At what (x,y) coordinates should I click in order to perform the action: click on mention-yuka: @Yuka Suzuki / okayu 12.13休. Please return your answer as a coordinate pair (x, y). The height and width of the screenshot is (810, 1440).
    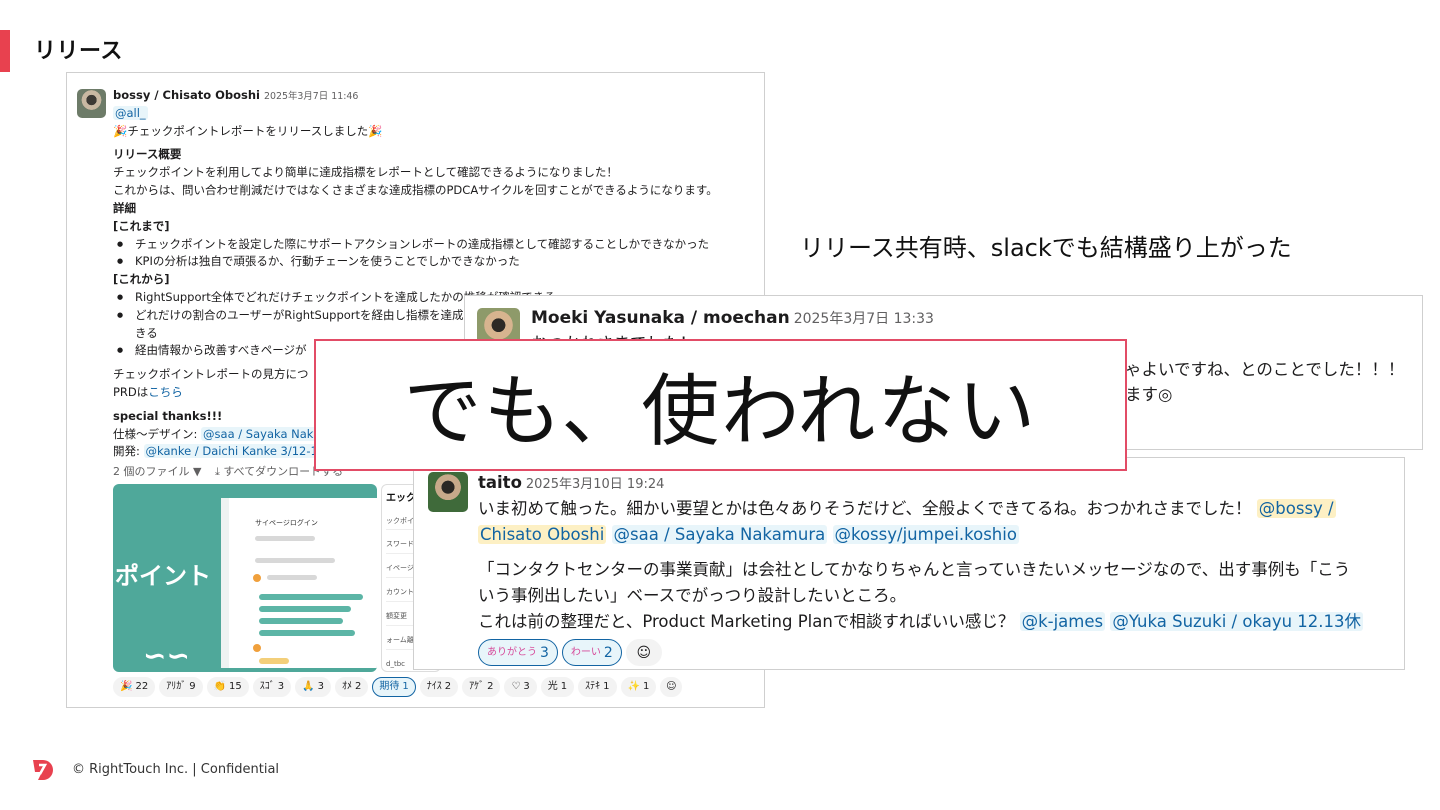
    Looking at the image, I should click on (1237, 622).